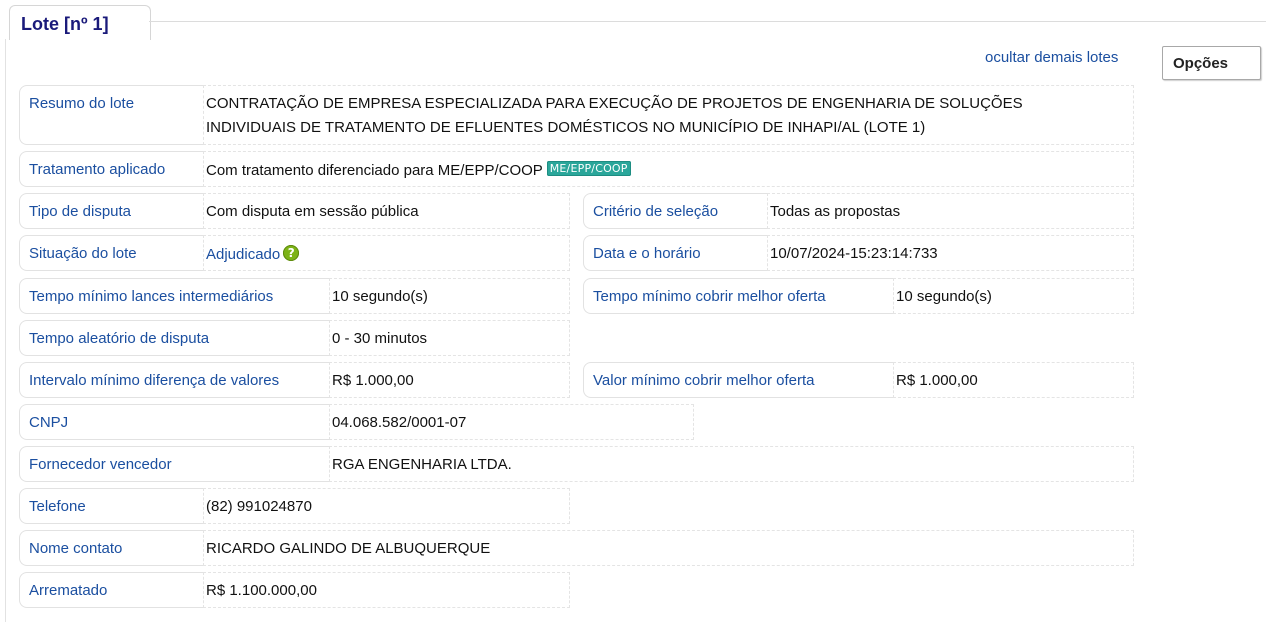 The image size is (1266, 622). What do you see at coordinates (348, 548) in the screenshot?
I see `contact-name-value: RICARDO GALINDO DE ALBUQUERQUE` at bounding box center [348, 548].